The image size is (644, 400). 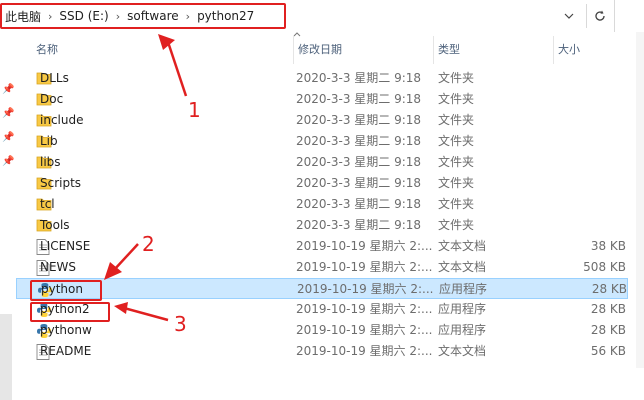 What do you see at coordinates (54, 78) in the screenshot?
I see `file-name: DLLs` at bounding box center [54, 78].